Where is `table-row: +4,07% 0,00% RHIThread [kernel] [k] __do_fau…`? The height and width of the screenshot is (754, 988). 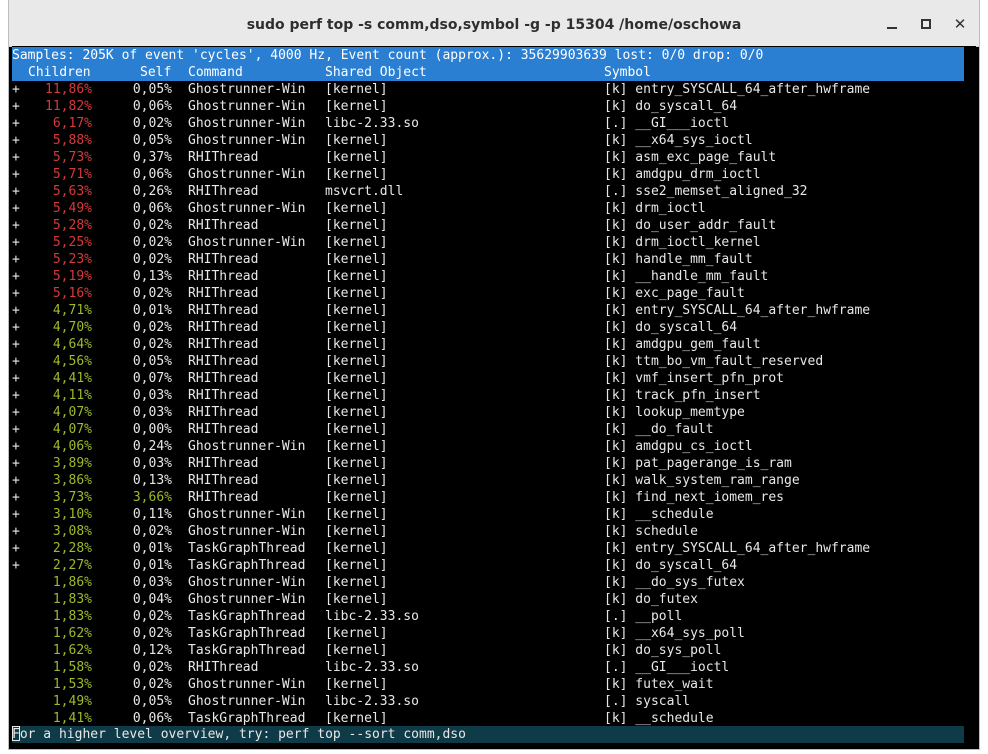
table-row: +4,07% 0,00% RHIThread [kernel] [k] __do_fau… is located at coordinates (488, 429).